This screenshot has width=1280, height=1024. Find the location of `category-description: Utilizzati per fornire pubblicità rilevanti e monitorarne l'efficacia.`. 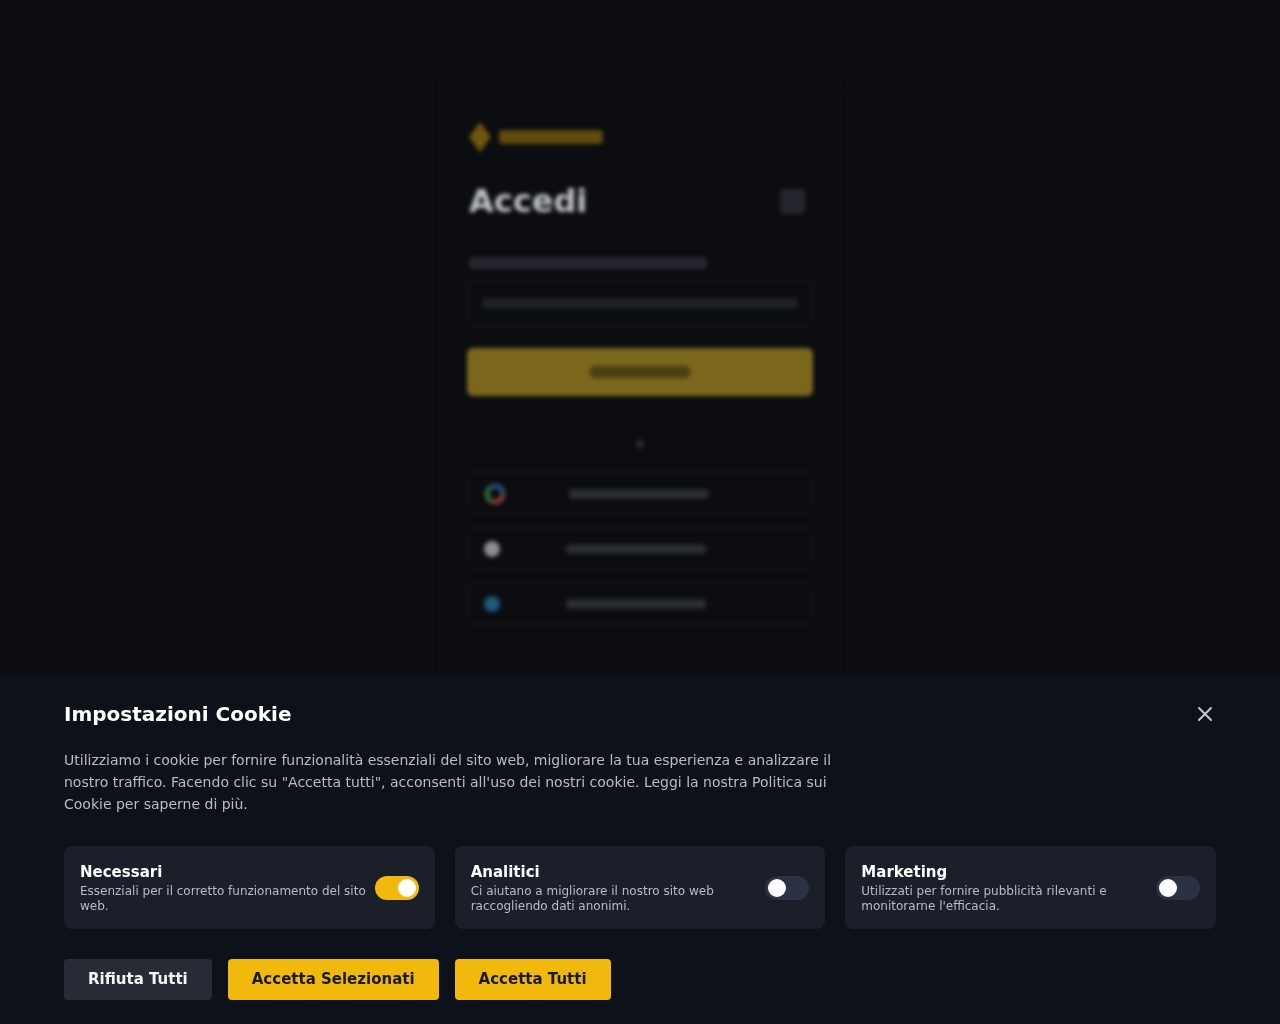

category-description: Utilizzati per fornire pubblicità rilevanti e monitorarne l'efficacia. is located at coordinates (984, 898).